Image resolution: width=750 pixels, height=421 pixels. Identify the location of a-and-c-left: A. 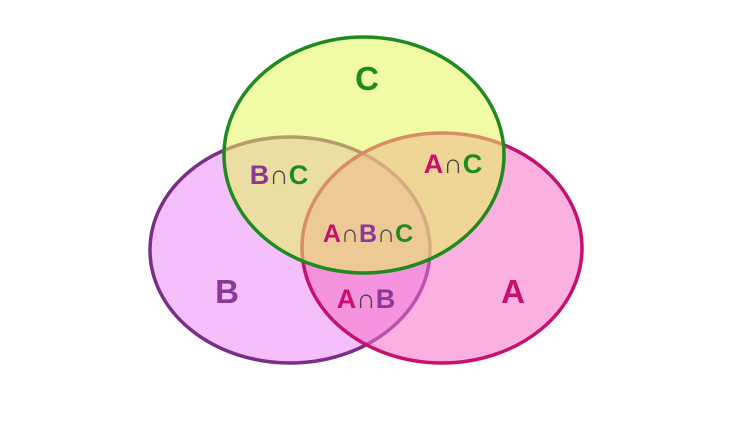
(434, 164).